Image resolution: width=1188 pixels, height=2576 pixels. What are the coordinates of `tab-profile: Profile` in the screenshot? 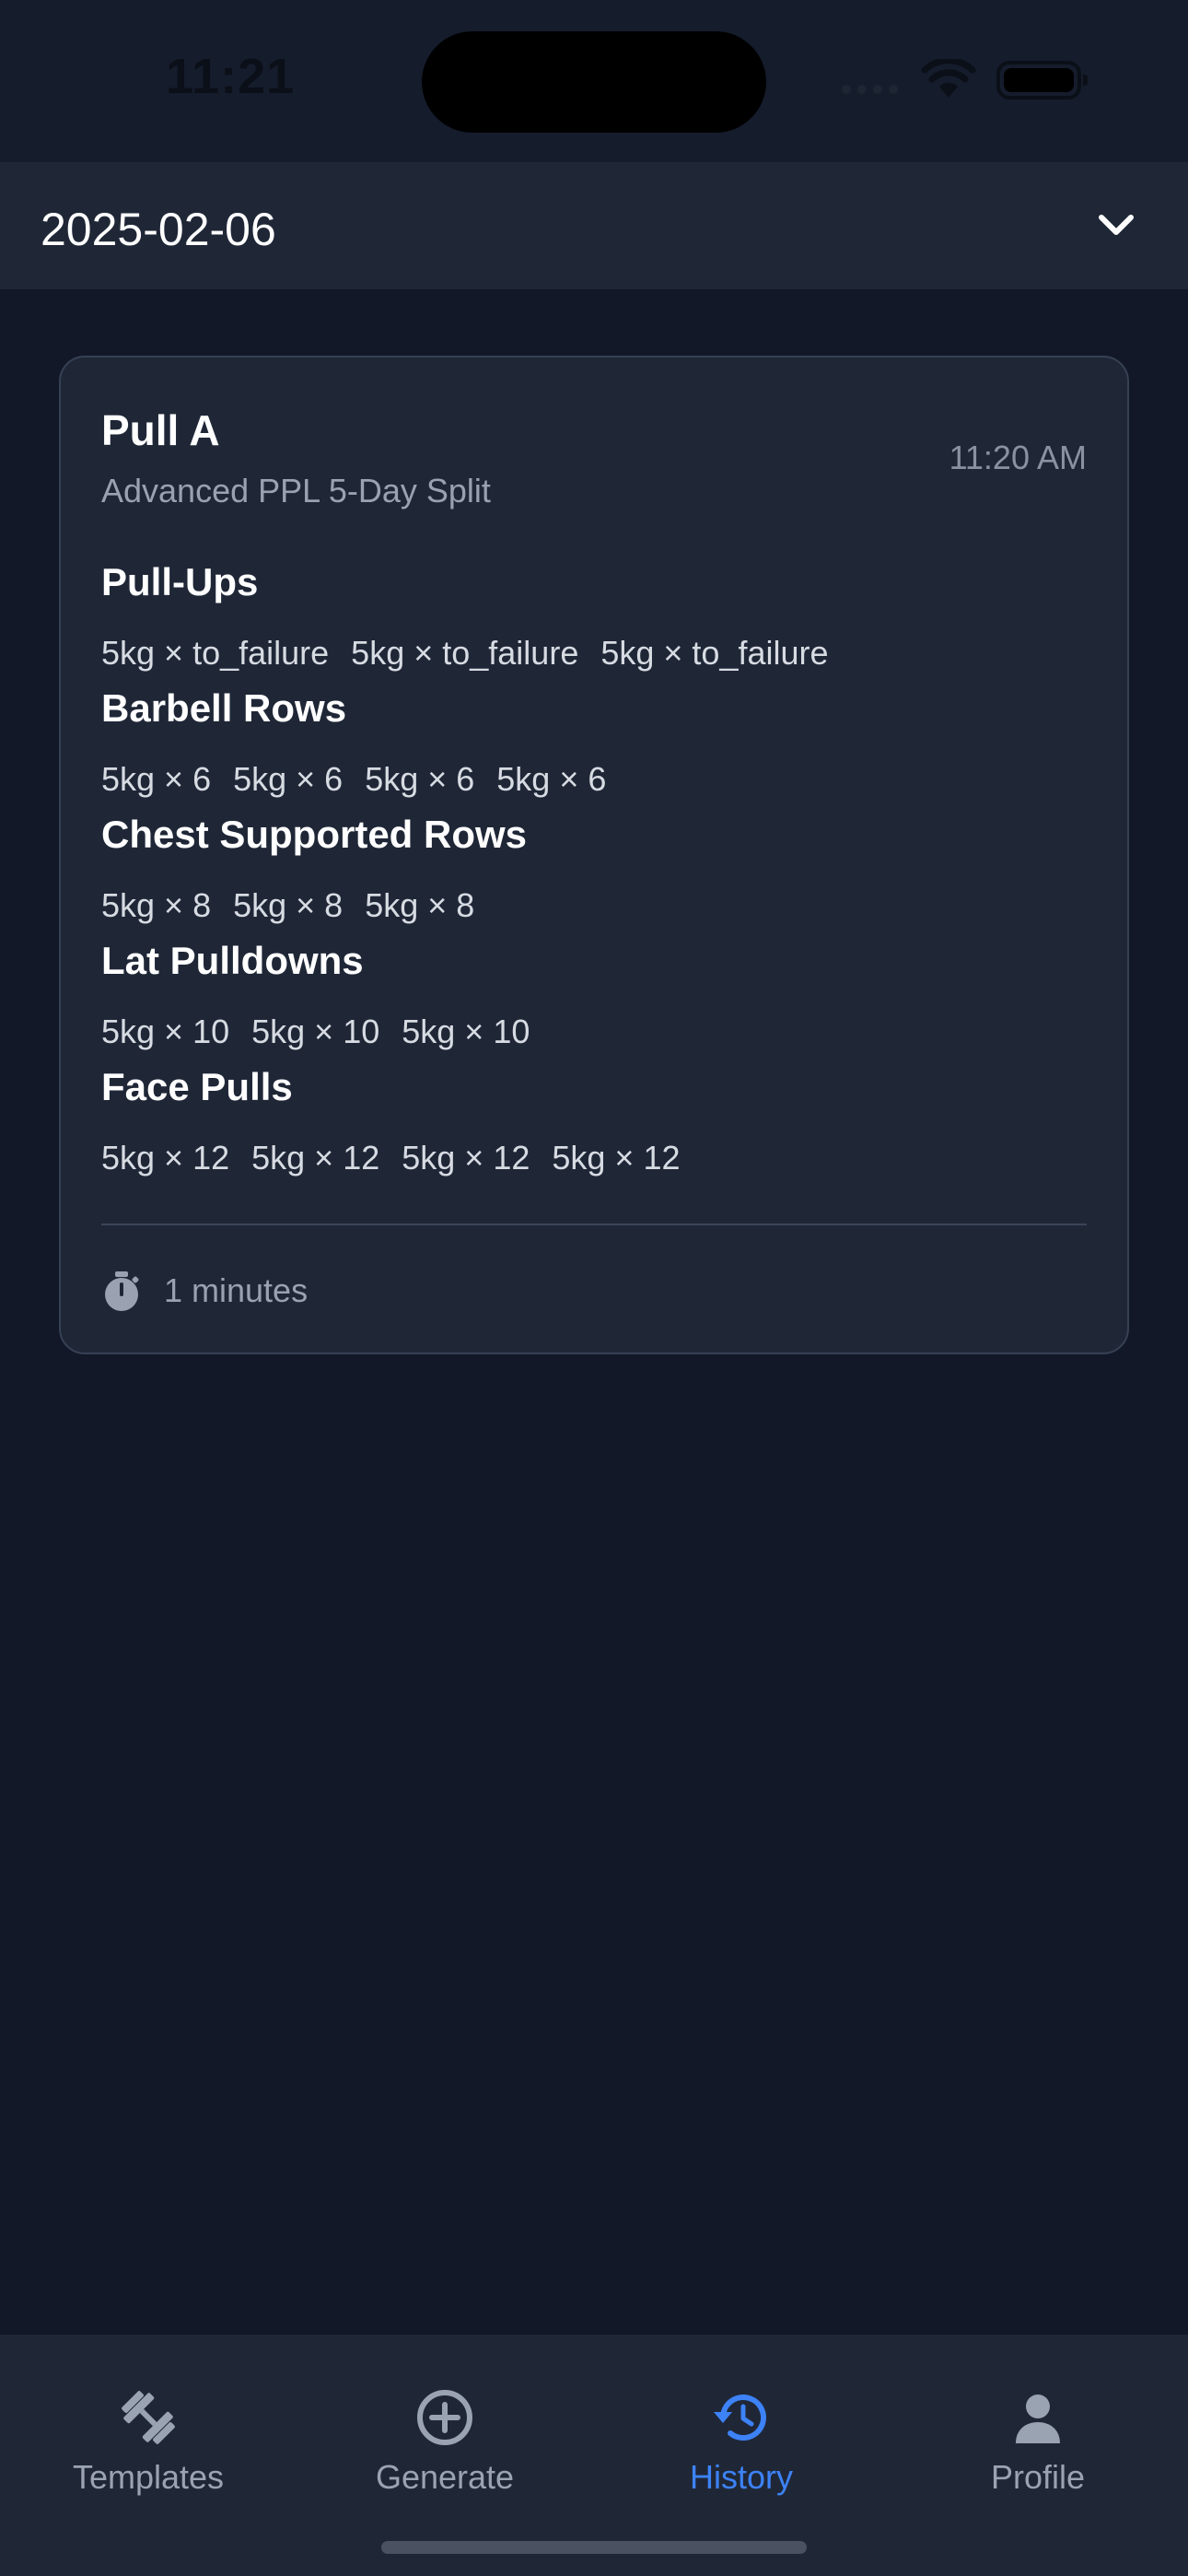 It's located at (1038, 2427).